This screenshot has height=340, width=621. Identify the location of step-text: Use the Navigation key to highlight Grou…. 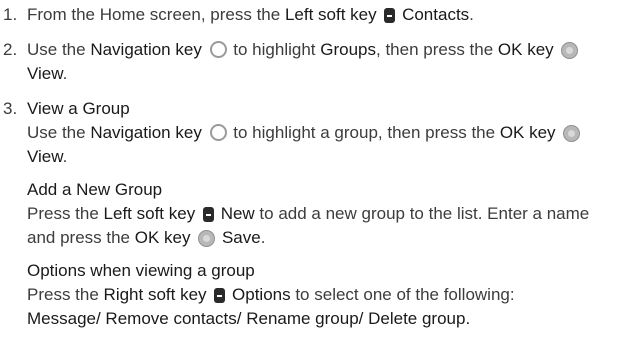
(324, 62).